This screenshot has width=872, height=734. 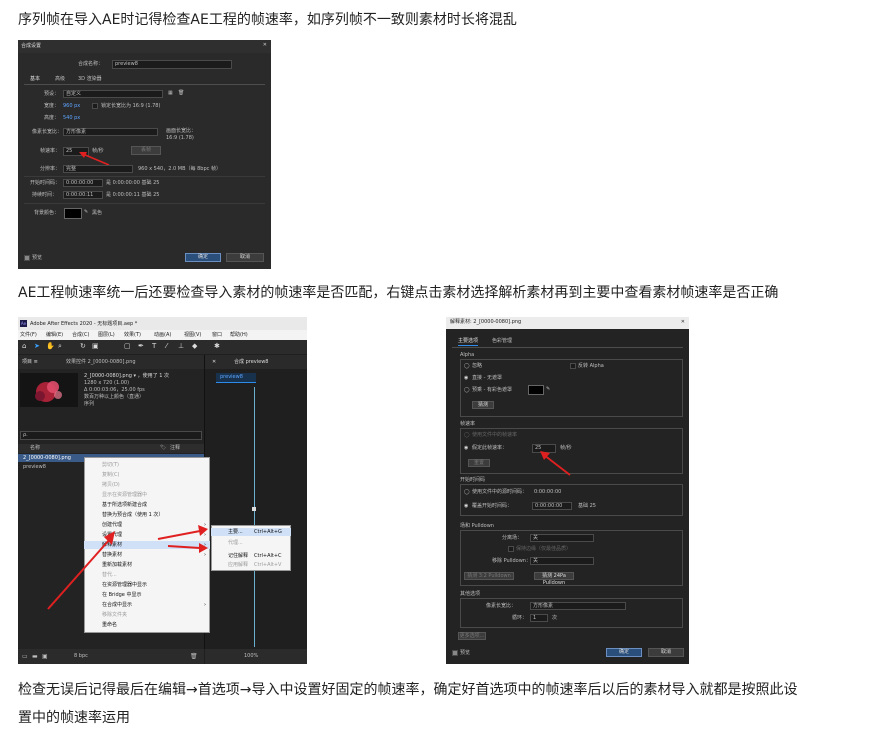 What do you see at coordinates (466, 378) in the screenshot?
I see `alpha-straight-radio: ◉` at bounding box center [466, 378].